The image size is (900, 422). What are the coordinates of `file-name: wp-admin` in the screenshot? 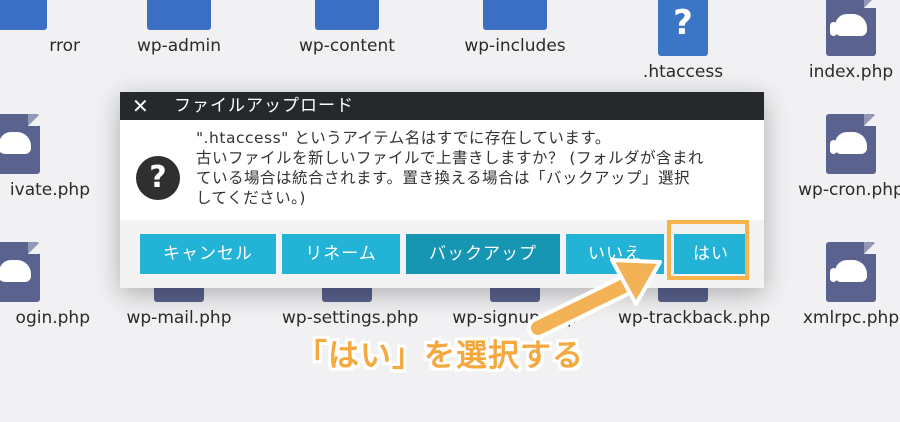 It's located at (179, 46).